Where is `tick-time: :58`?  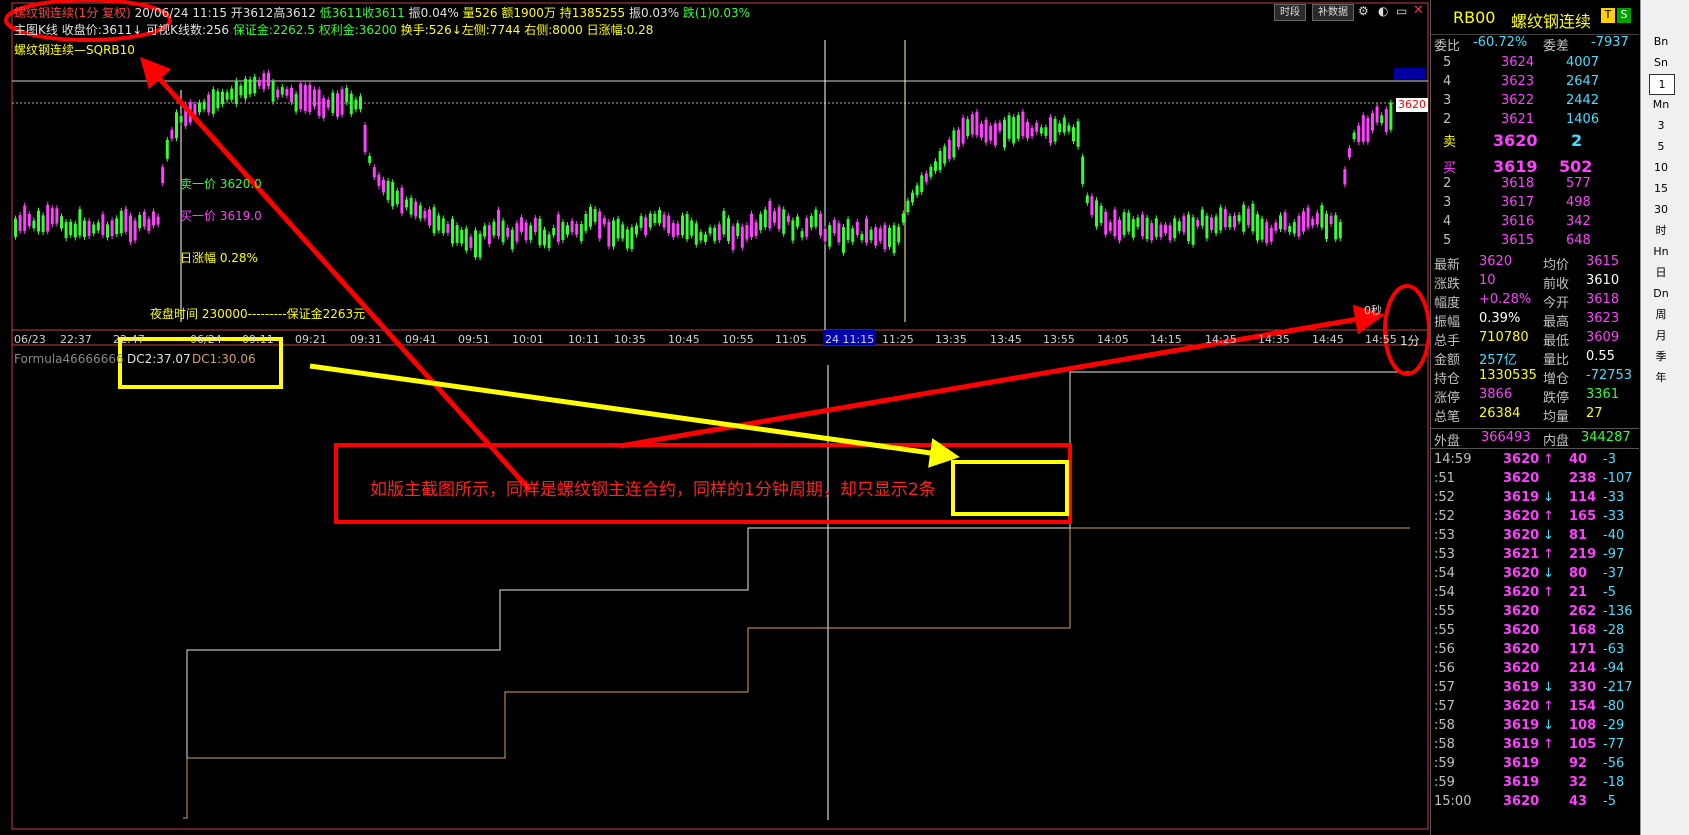
tick-time: :58 is located at coordinates (1444, 744).